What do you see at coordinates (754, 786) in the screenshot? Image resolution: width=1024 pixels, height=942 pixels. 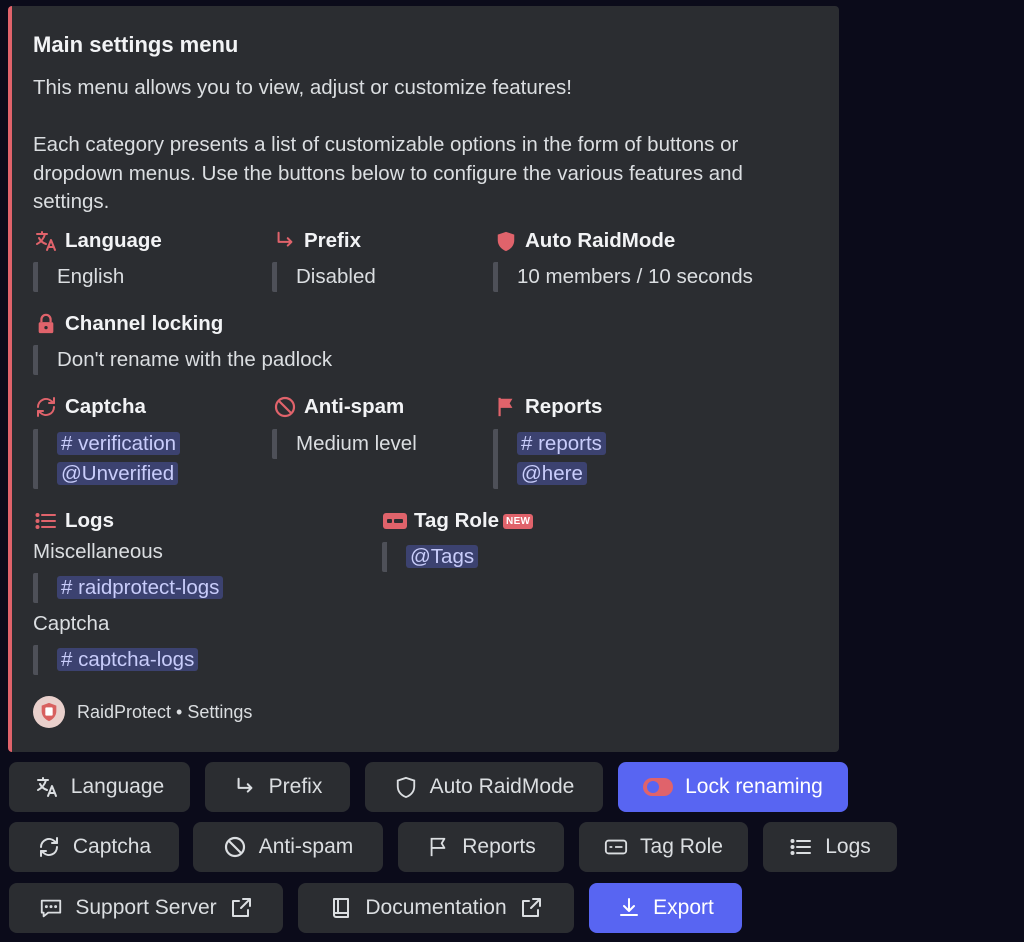 I see `lock-renaming-button-label: Lock renaming` at bounding box center [754, 786].